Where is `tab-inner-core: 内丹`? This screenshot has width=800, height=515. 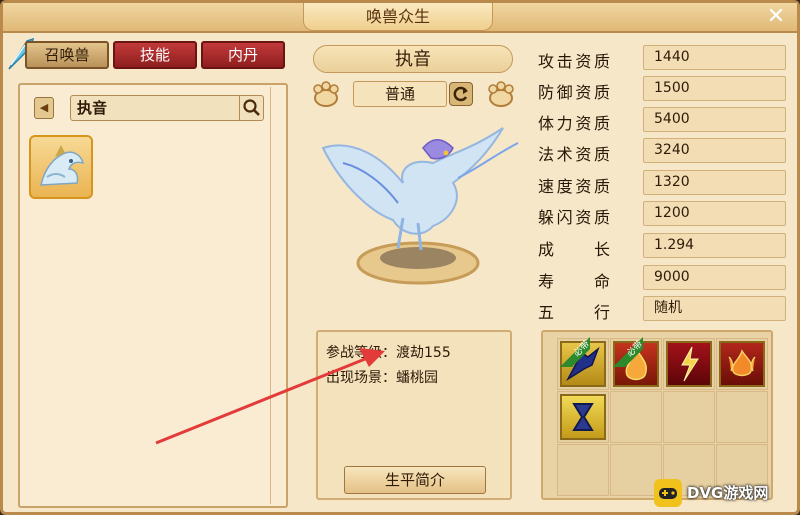
tab-inner-core: 内丹 is located at coordinates (243, 55).